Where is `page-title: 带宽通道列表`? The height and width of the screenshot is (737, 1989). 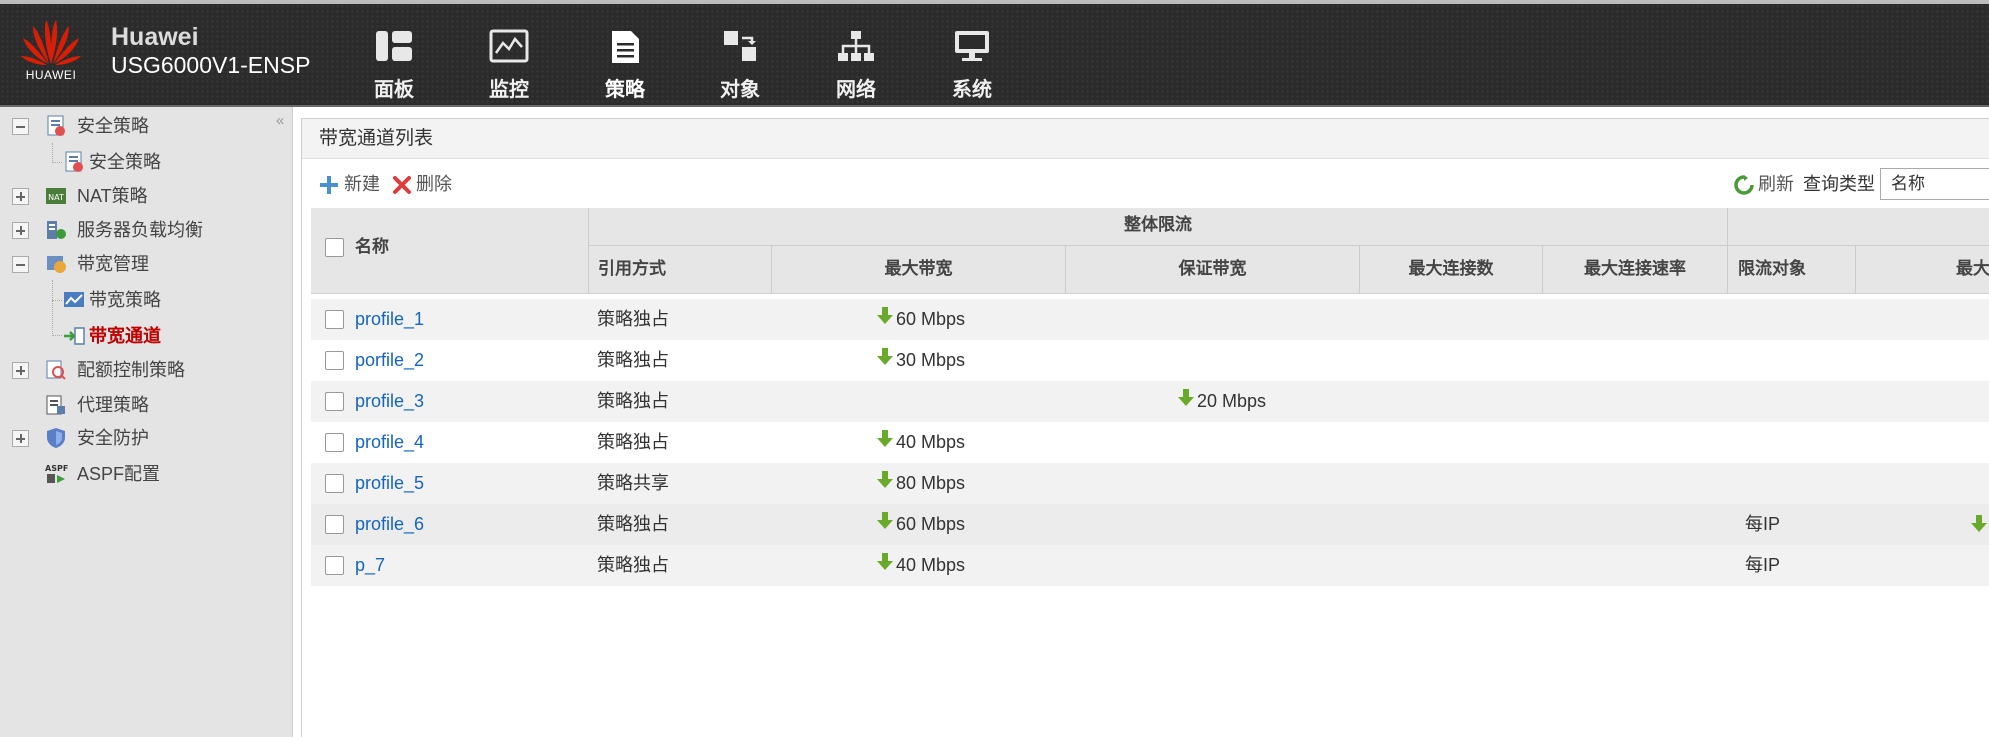 page-title: 带宽通道列表 is located at coordinates (1145, 139).